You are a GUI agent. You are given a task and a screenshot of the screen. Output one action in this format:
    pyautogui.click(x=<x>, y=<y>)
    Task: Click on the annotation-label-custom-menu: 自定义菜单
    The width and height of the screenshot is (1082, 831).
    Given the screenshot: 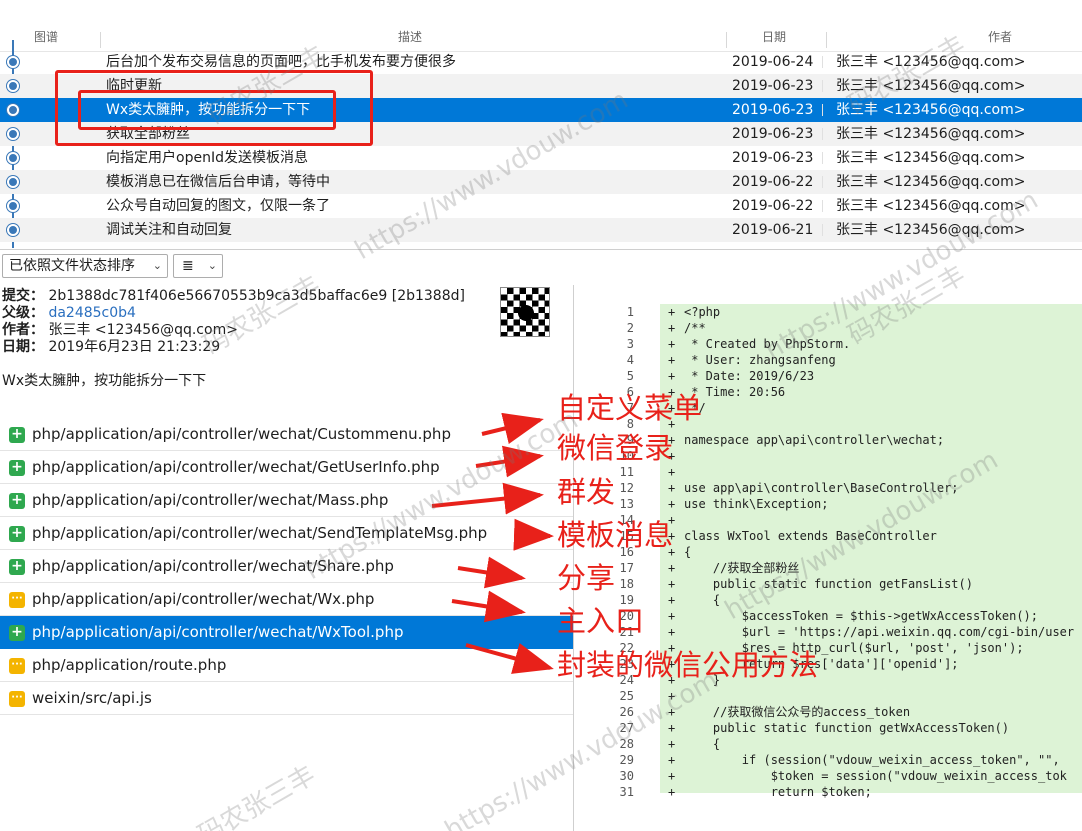 What is the action you would take?
    pyautogui.click(x=630, y=408)
    